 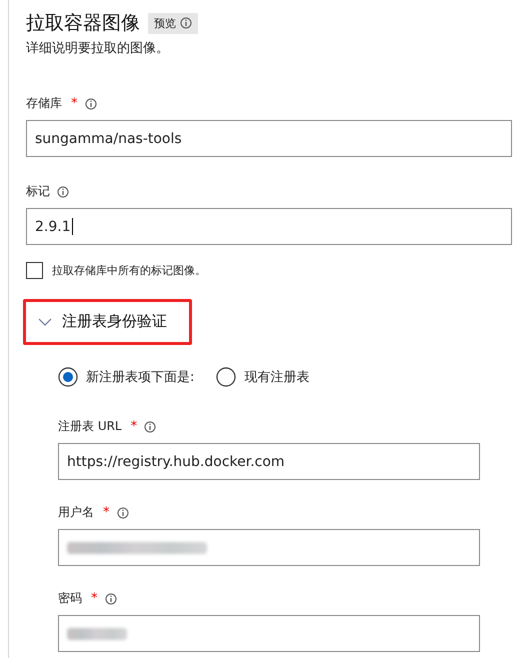 What do you see at coordinates (38, 191) in the screenshot?
I see `field-label: 标记` at bounding box center [38, 191].